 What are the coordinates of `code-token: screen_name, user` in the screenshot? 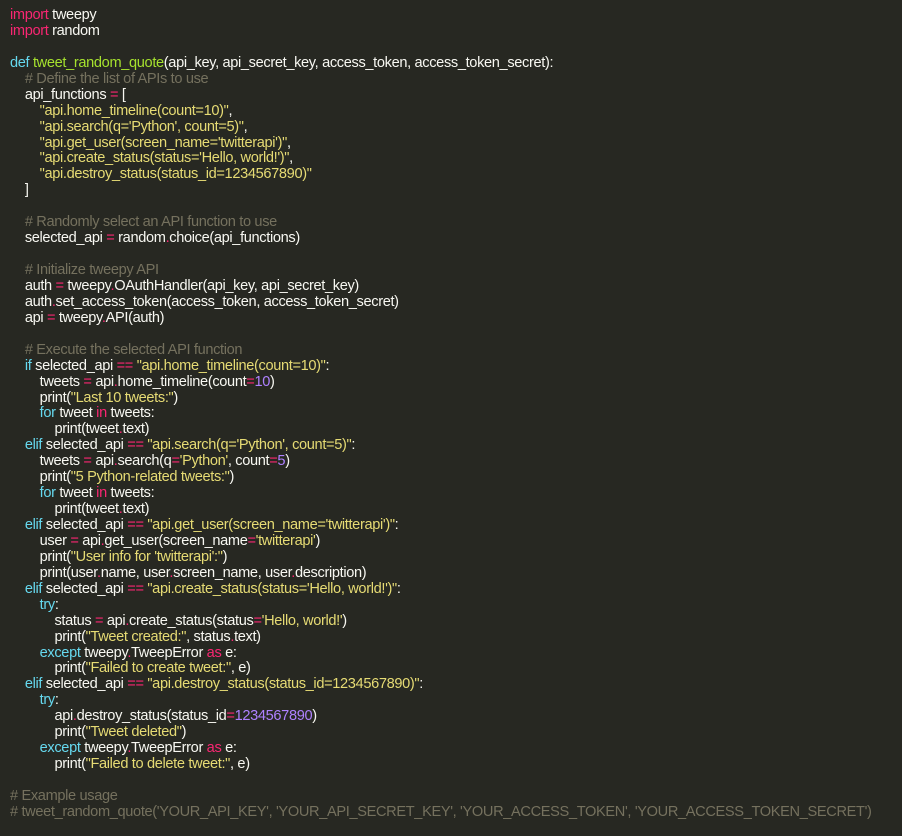 It's located at (232, 572).